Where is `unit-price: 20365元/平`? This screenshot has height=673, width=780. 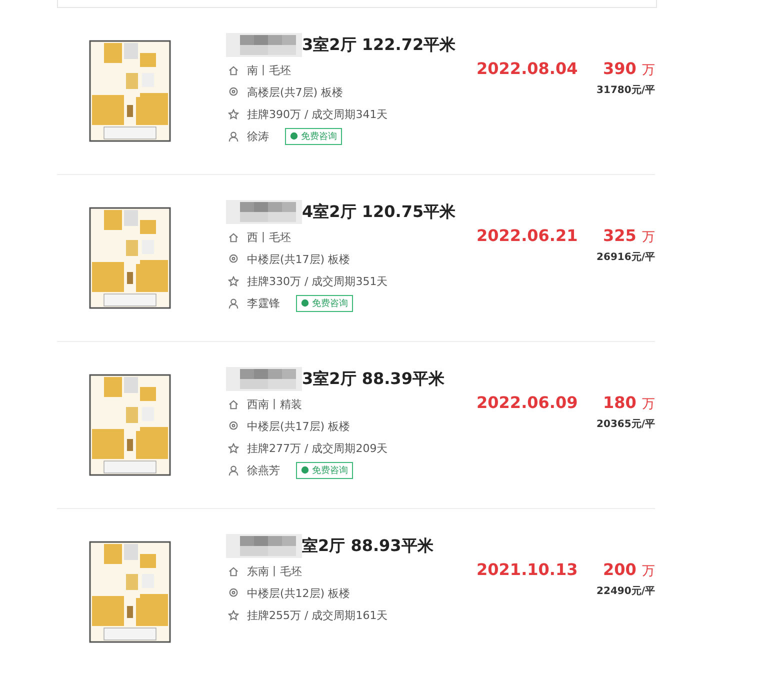
unit-price: 20365元/平 is located at coordinates (625, 424).